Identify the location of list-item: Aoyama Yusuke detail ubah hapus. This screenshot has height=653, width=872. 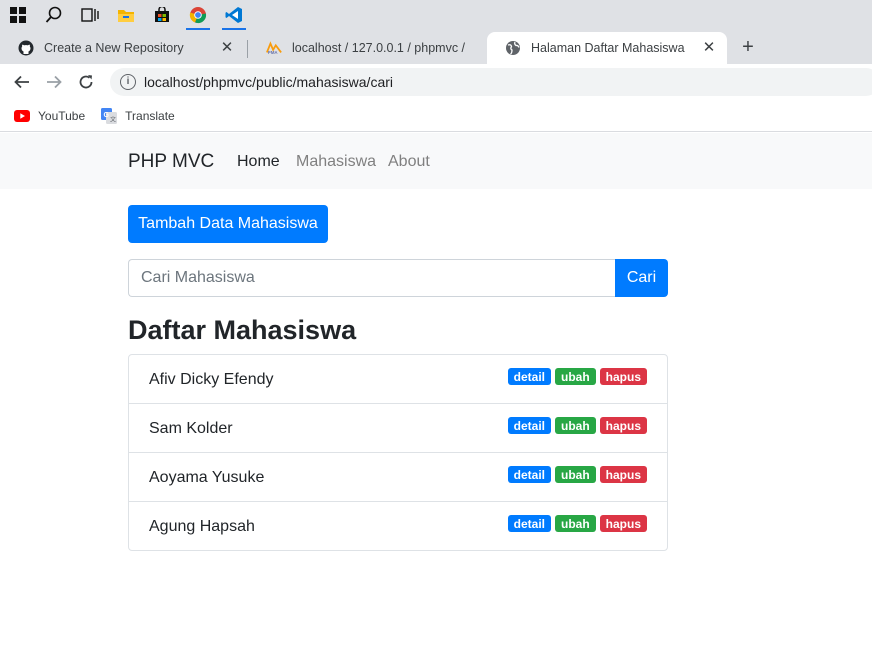
(398, 477).